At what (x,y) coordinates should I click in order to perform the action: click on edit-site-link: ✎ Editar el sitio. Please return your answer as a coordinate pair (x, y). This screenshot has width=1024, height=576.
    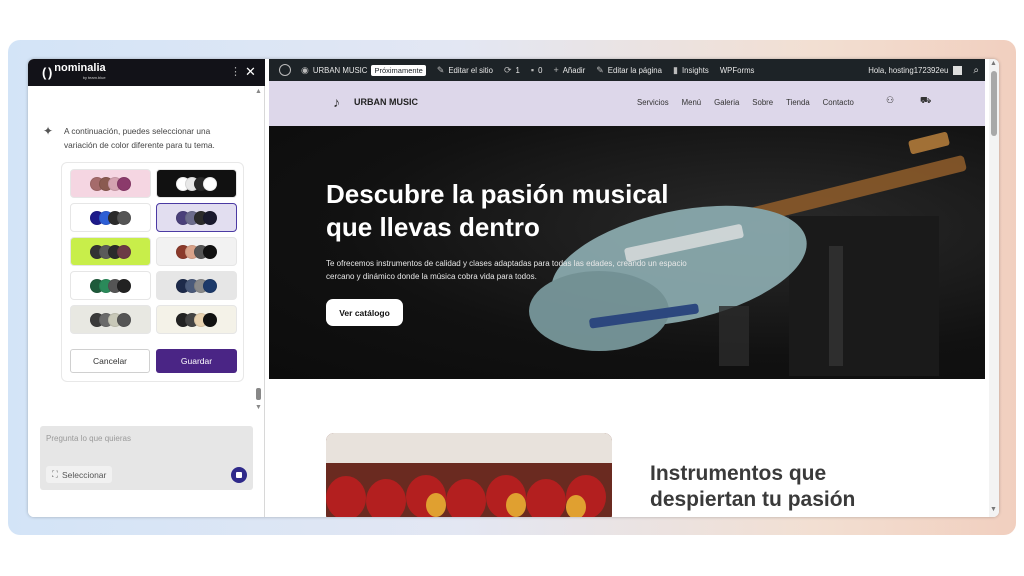
    Looking at the image, I should click on (465, 70).